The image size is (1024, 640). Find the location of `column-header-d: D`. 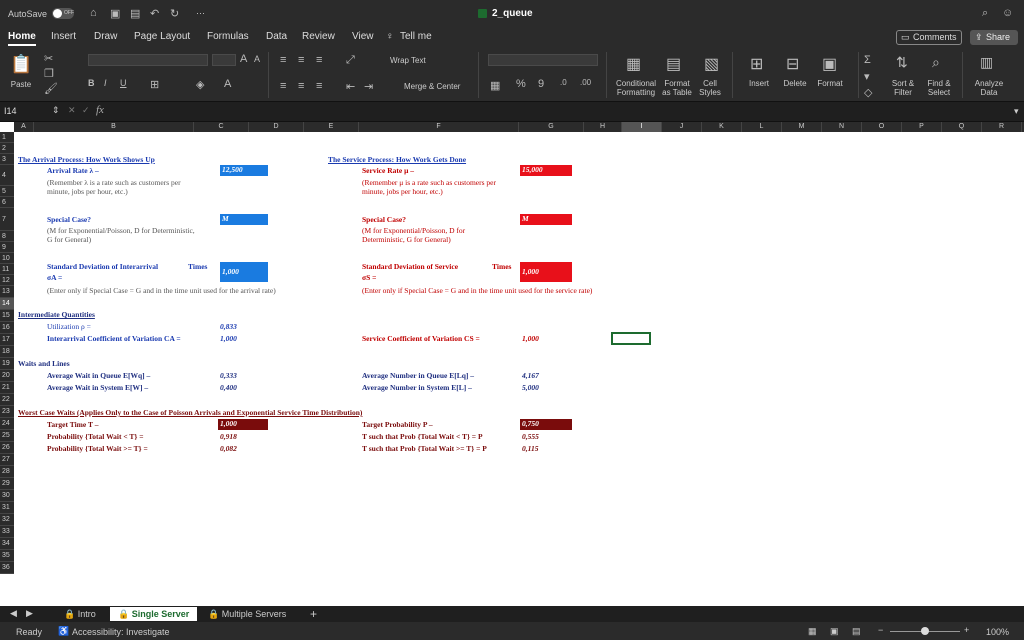

column-header-d: D is located at coordinates (276, 127).